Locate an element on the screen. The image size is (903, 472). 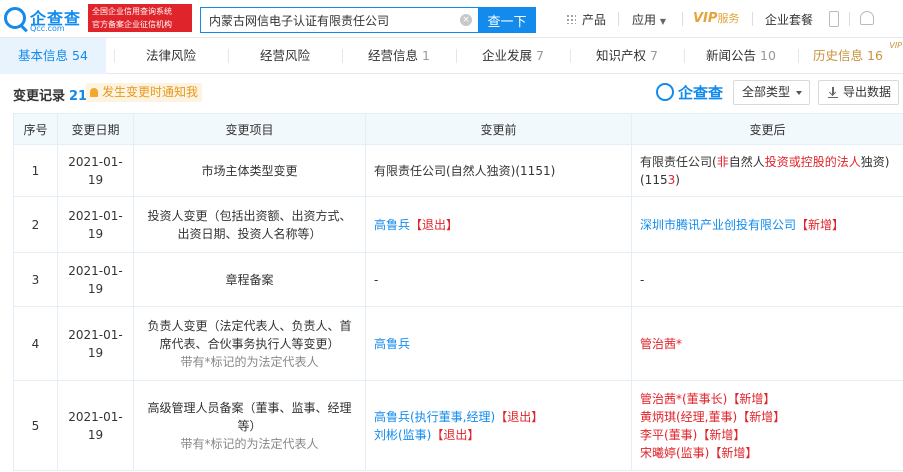
tab-legal-risk: 法律风险 is located at coordinates (171, 56).